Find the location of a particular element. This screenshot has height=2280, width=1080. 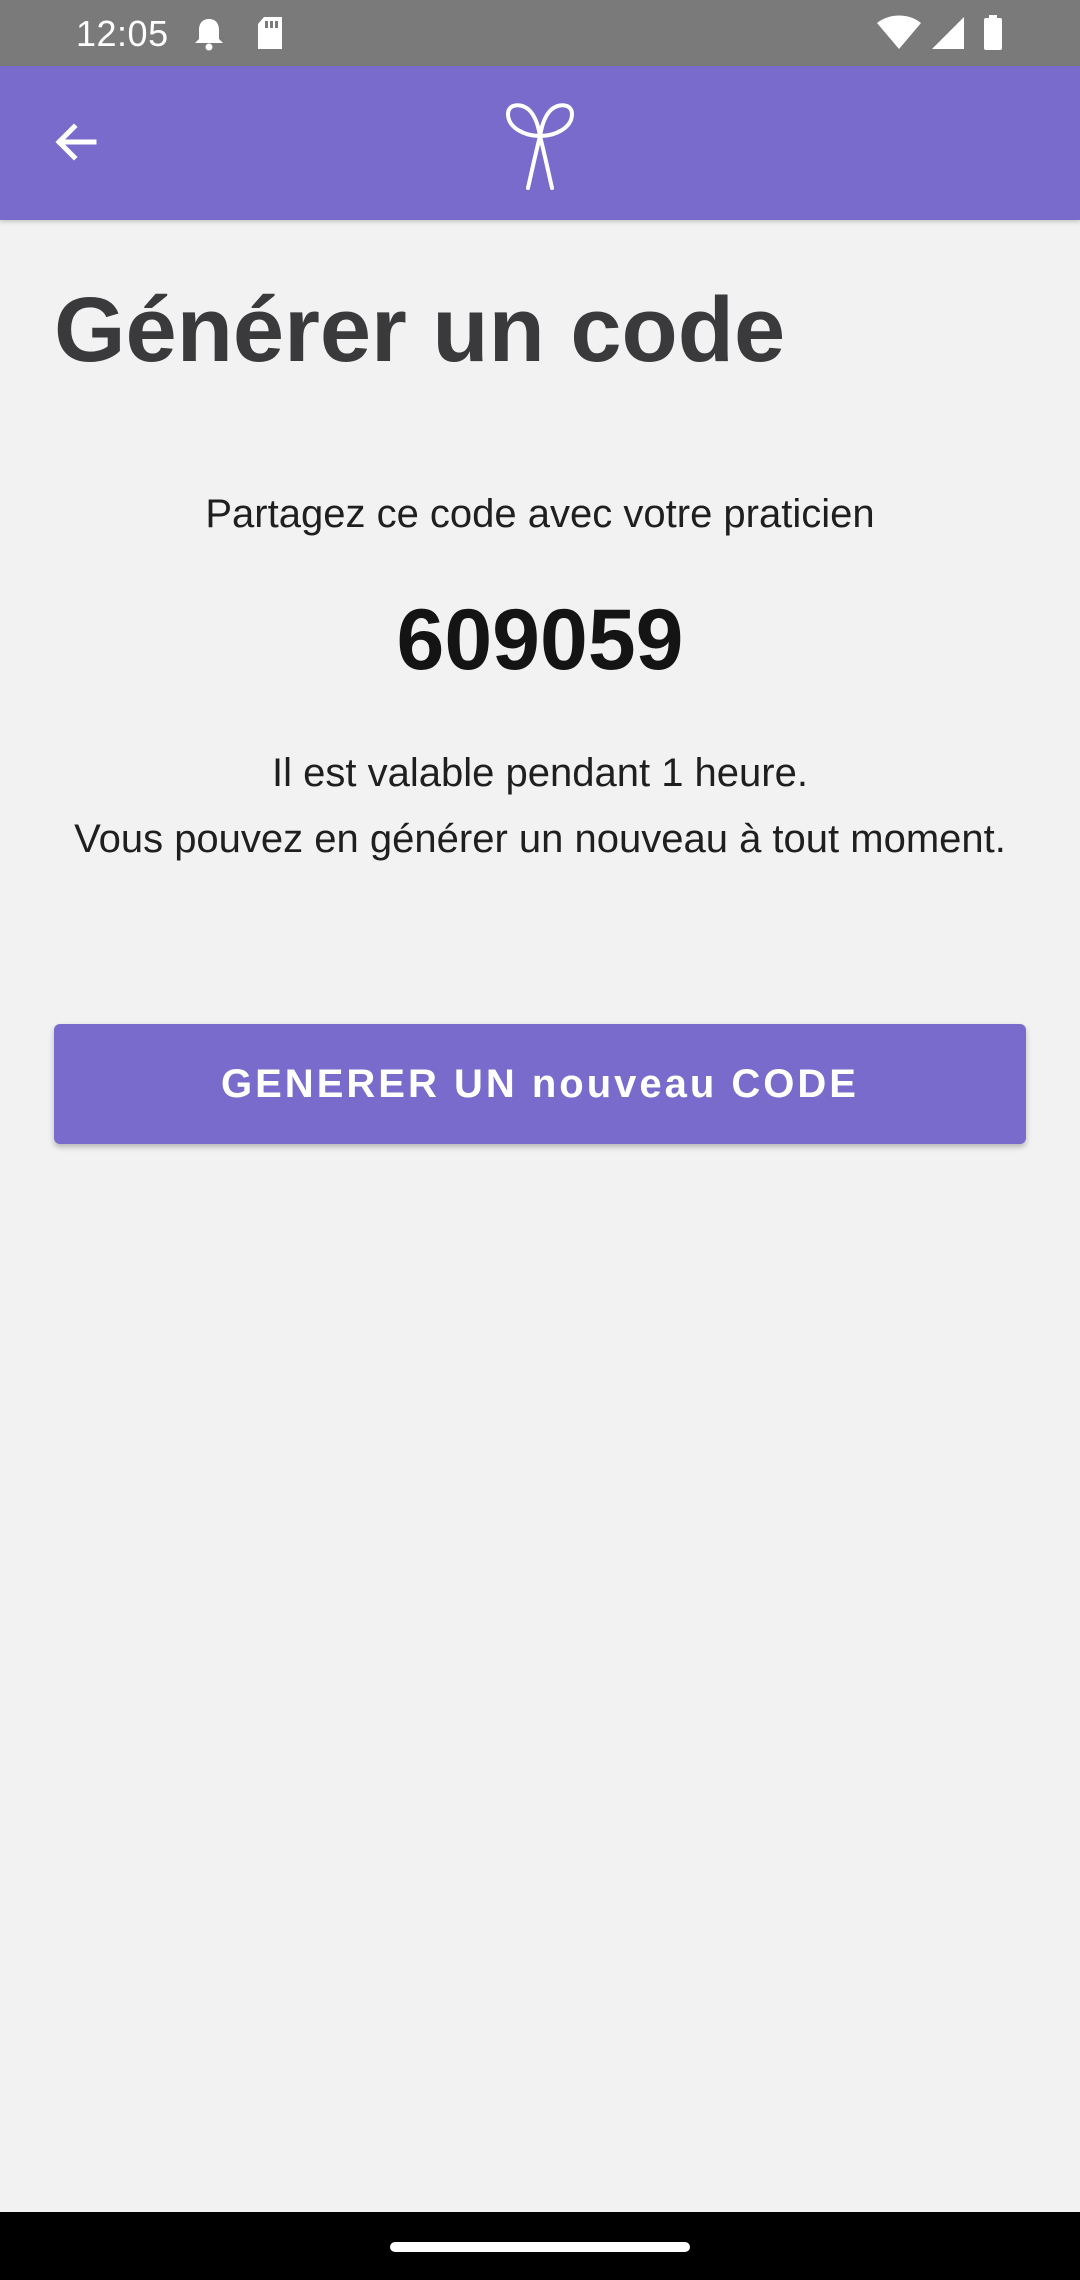

system-navigation-bar is located at coordinates (540, 2246).